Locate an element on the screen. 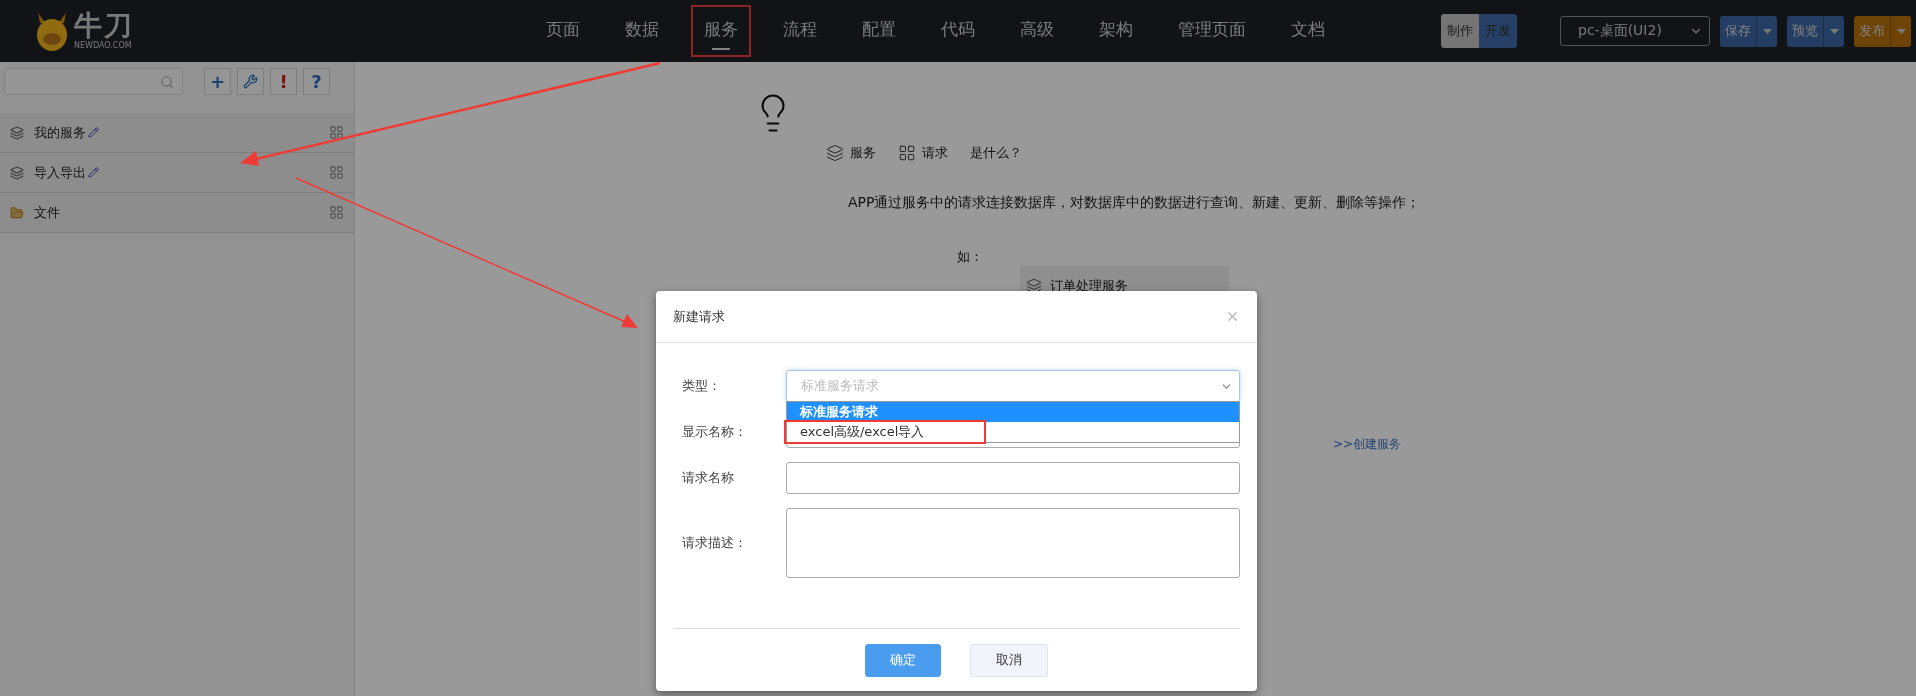 This screenshot has height=696, width=1916. search-icon is located at coordinates (167, 81).